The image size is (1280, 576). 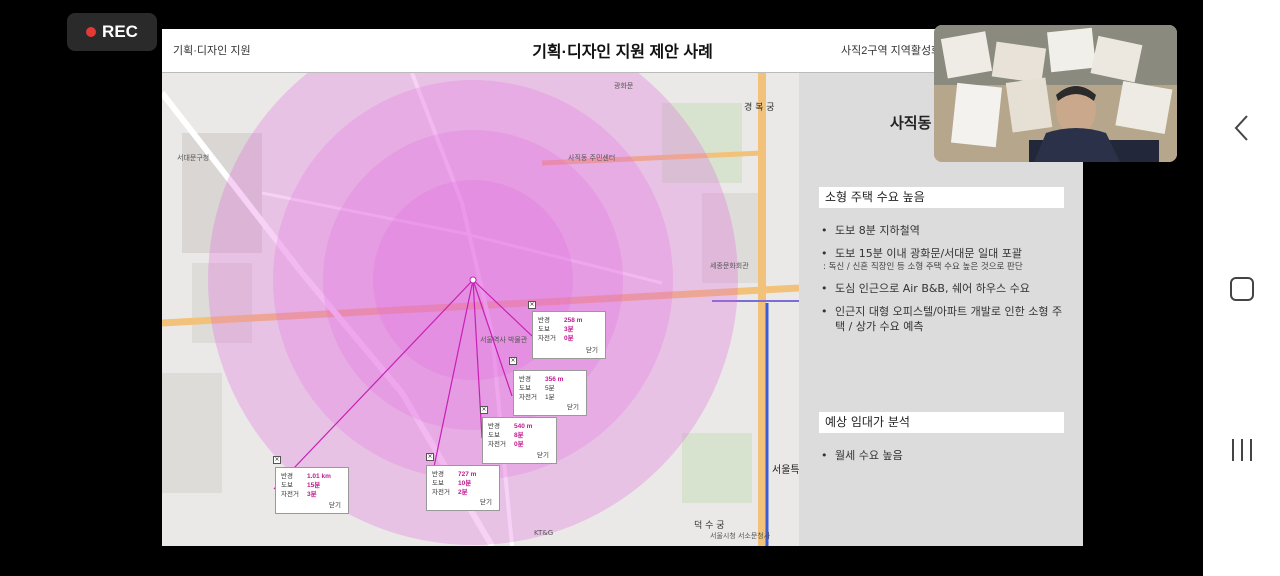 What do you see at coordinates (946, 455) in the screenshot?
I see `bullet-item: 월세 수요 높음` at bounding box center [946, 455].